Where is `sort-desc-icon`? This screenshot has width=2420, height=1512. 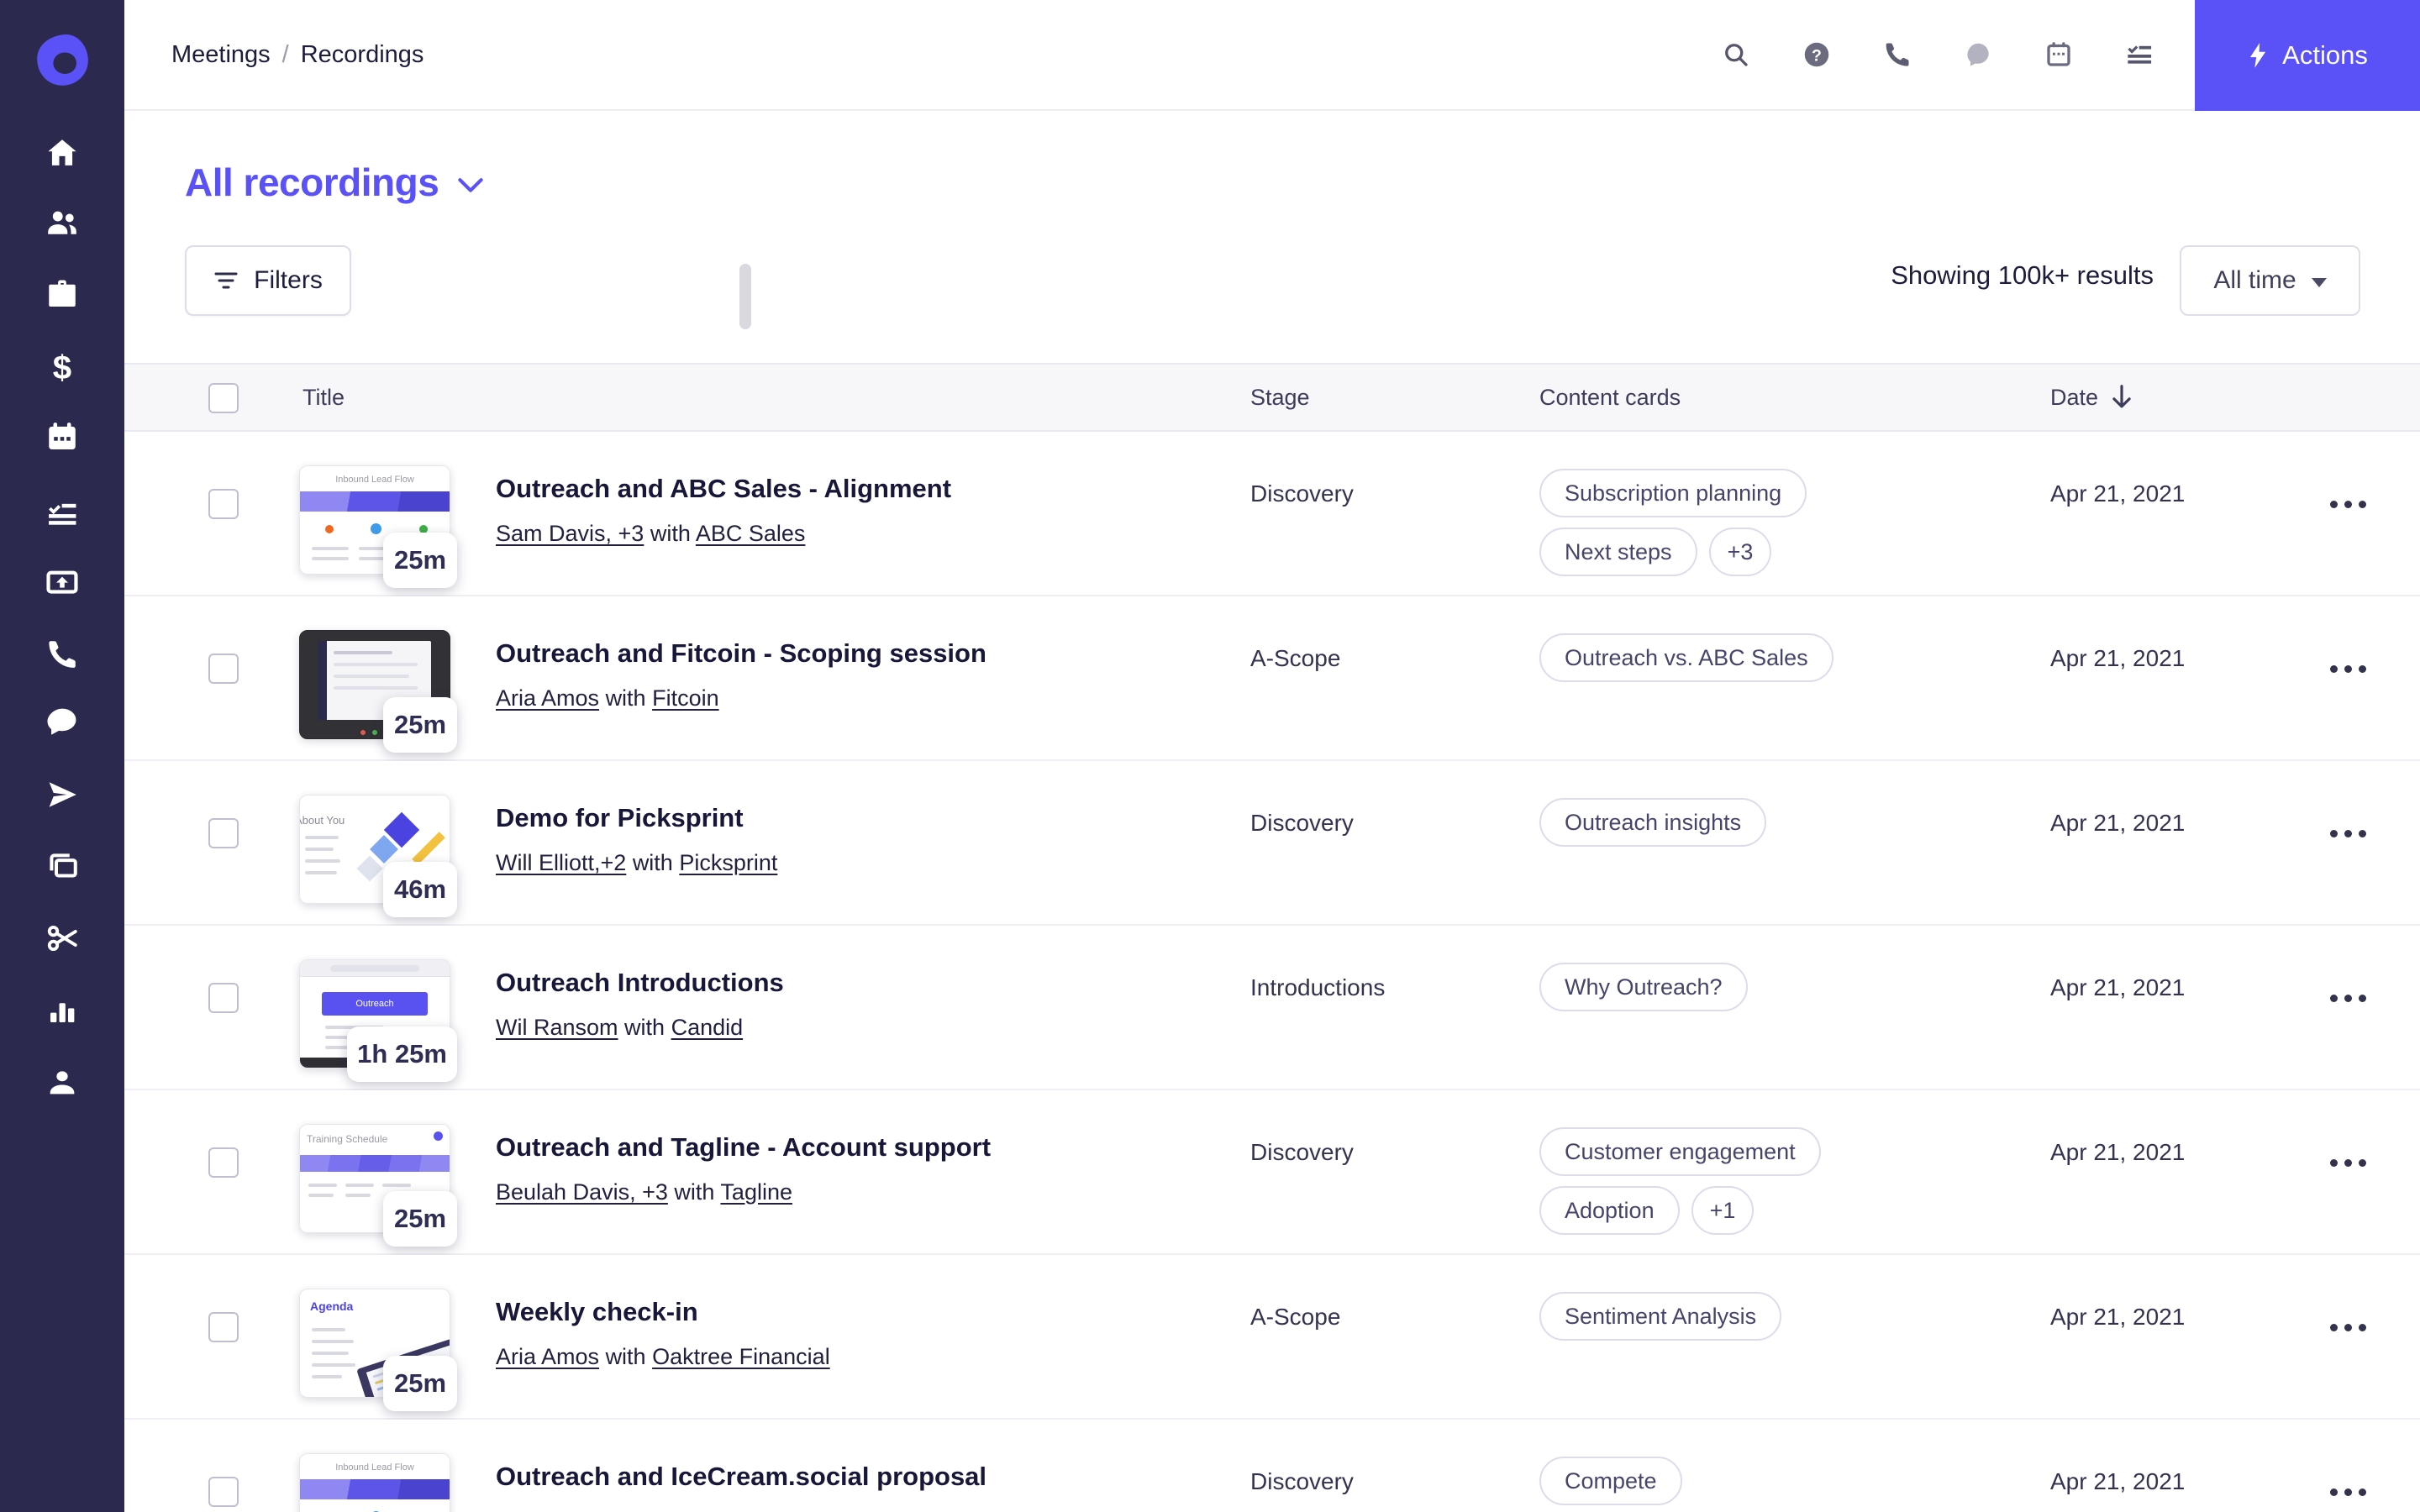 sort-desc-icon is located at coordinates (2121, 397).